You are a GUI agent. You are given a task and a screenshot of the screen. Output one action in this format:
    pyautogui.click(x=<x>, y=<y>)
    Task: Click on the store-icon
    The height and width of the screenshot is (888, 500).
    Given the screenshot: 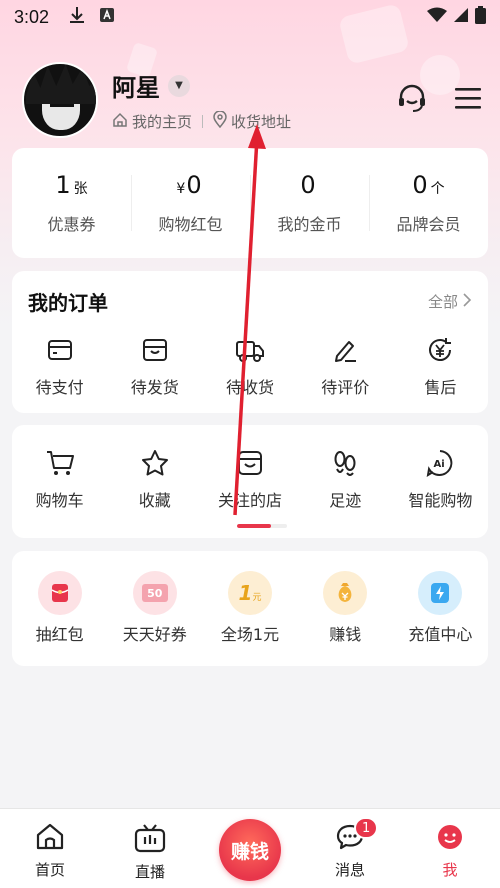 What is the action you would take?
    pyautogui.click(x=250, y=465)
    